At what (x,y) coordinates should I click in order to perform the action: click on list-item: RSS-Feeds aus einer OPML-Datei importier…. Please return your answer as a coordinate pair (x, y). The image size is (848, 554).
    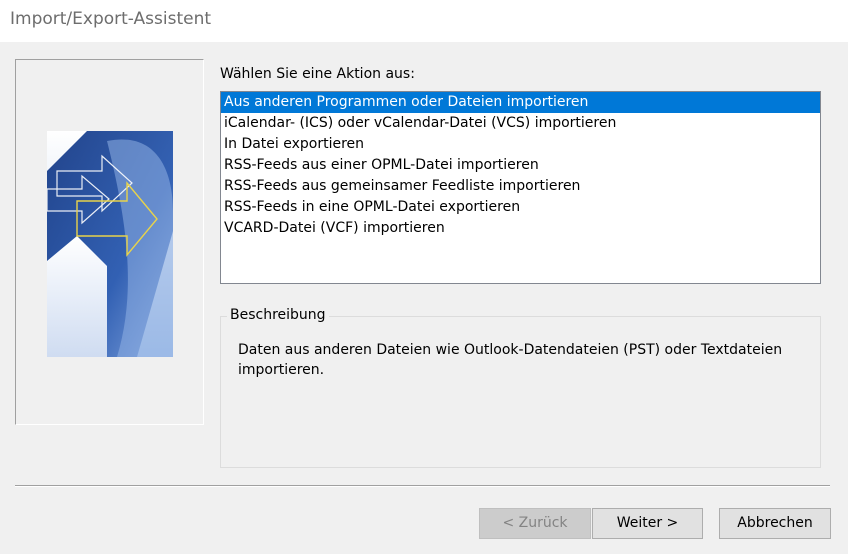
    Looking at the image, I should click on (520, 165).